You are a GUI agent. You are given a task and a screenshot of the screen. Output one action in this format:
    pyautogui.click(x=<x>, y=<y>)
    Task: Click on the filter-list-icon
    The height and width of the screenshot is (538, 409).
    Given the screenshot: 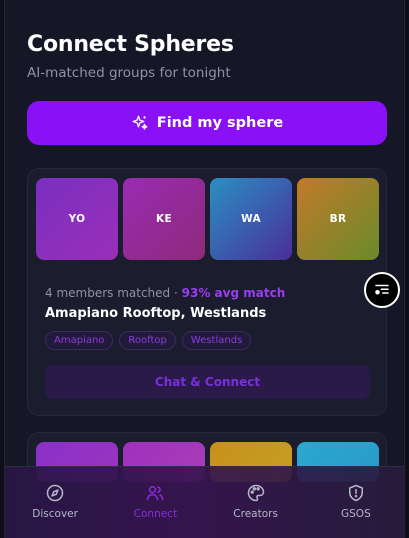 What is the action you would take?
    pyautogui.click(x=382, y=289)
    